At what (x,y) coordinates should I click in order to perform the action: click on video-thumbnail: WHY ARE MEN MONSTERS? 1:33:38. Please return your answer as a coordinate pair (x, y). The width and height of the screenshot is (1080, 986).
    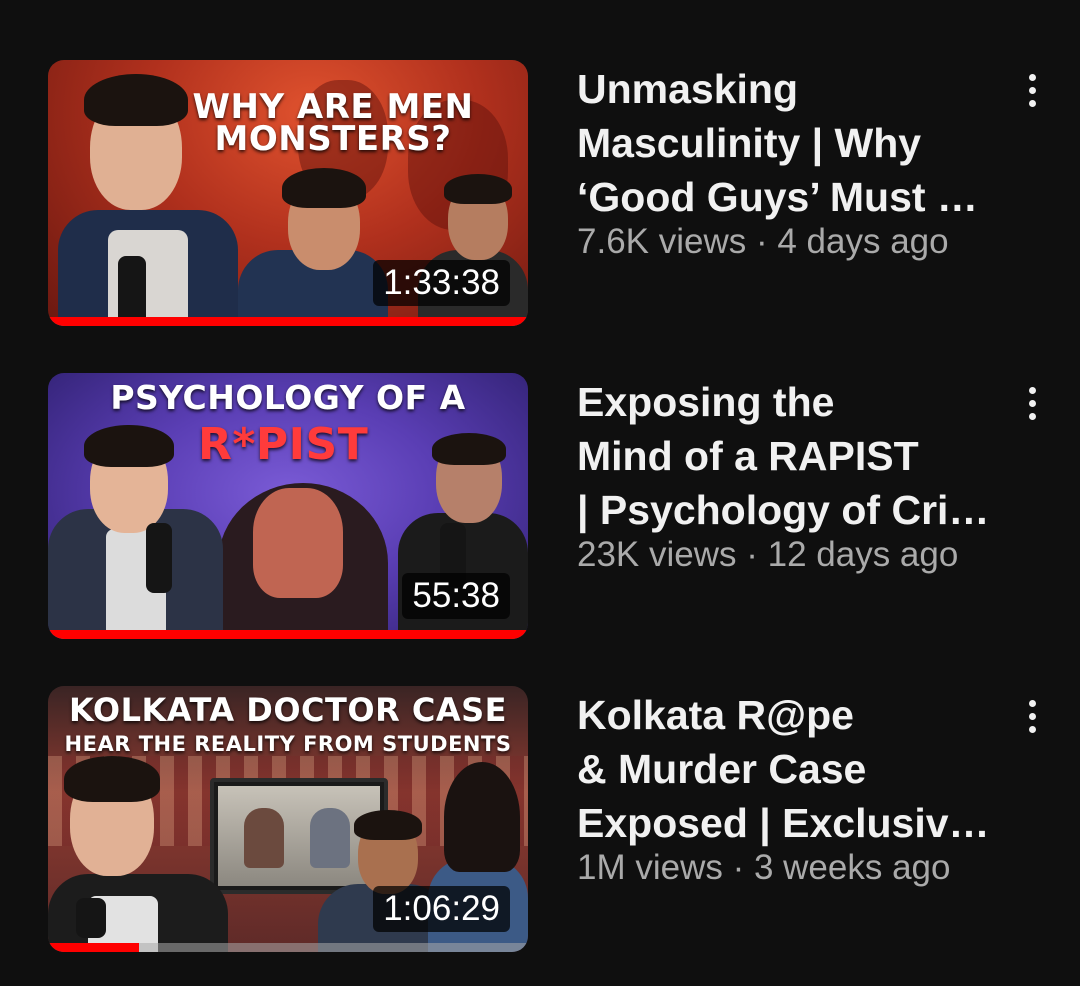
    Looking at the image, I should click on (288, 193).